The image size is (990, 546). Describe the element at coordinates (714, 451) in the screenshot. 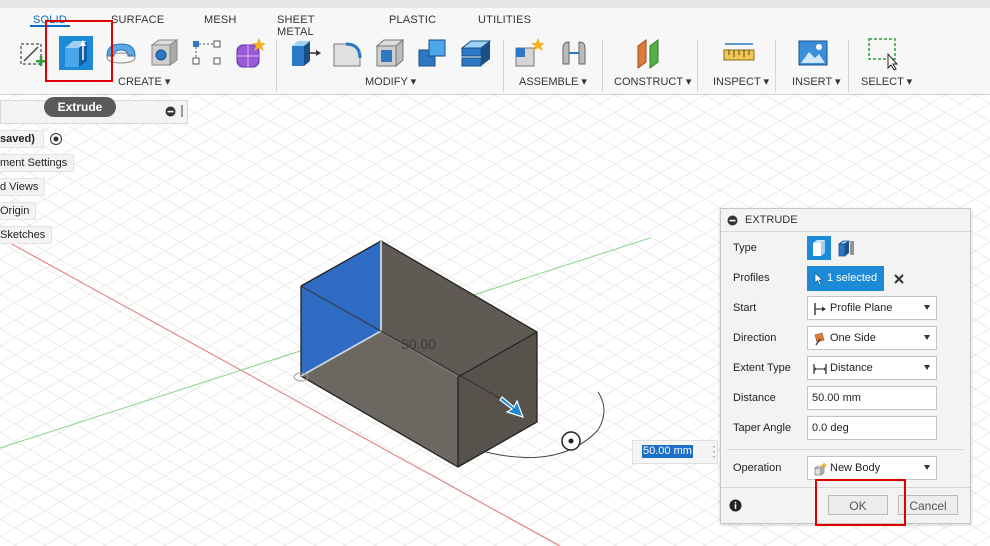

I see `more-options-icon: · · ·` at that location.